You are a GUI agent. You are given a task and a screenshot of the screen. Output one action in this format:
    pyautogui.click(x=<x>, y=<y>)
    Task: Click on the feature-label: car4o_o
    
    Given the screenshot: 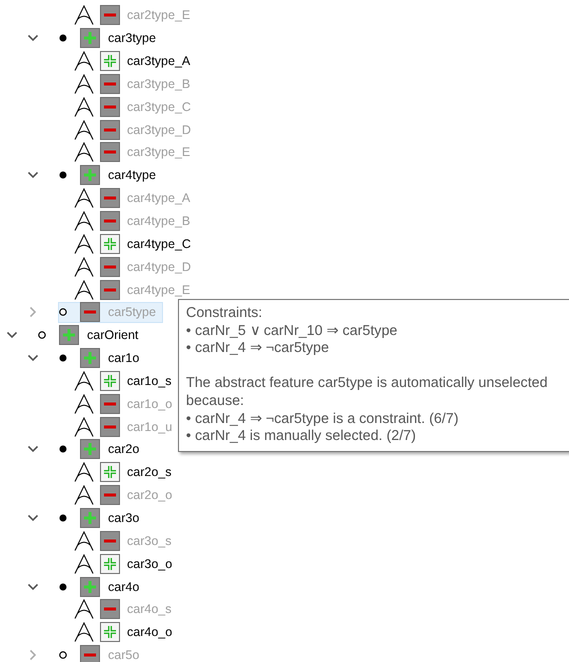 What is the action you would take?
    pyautogui.click(x=149, y=632)
    